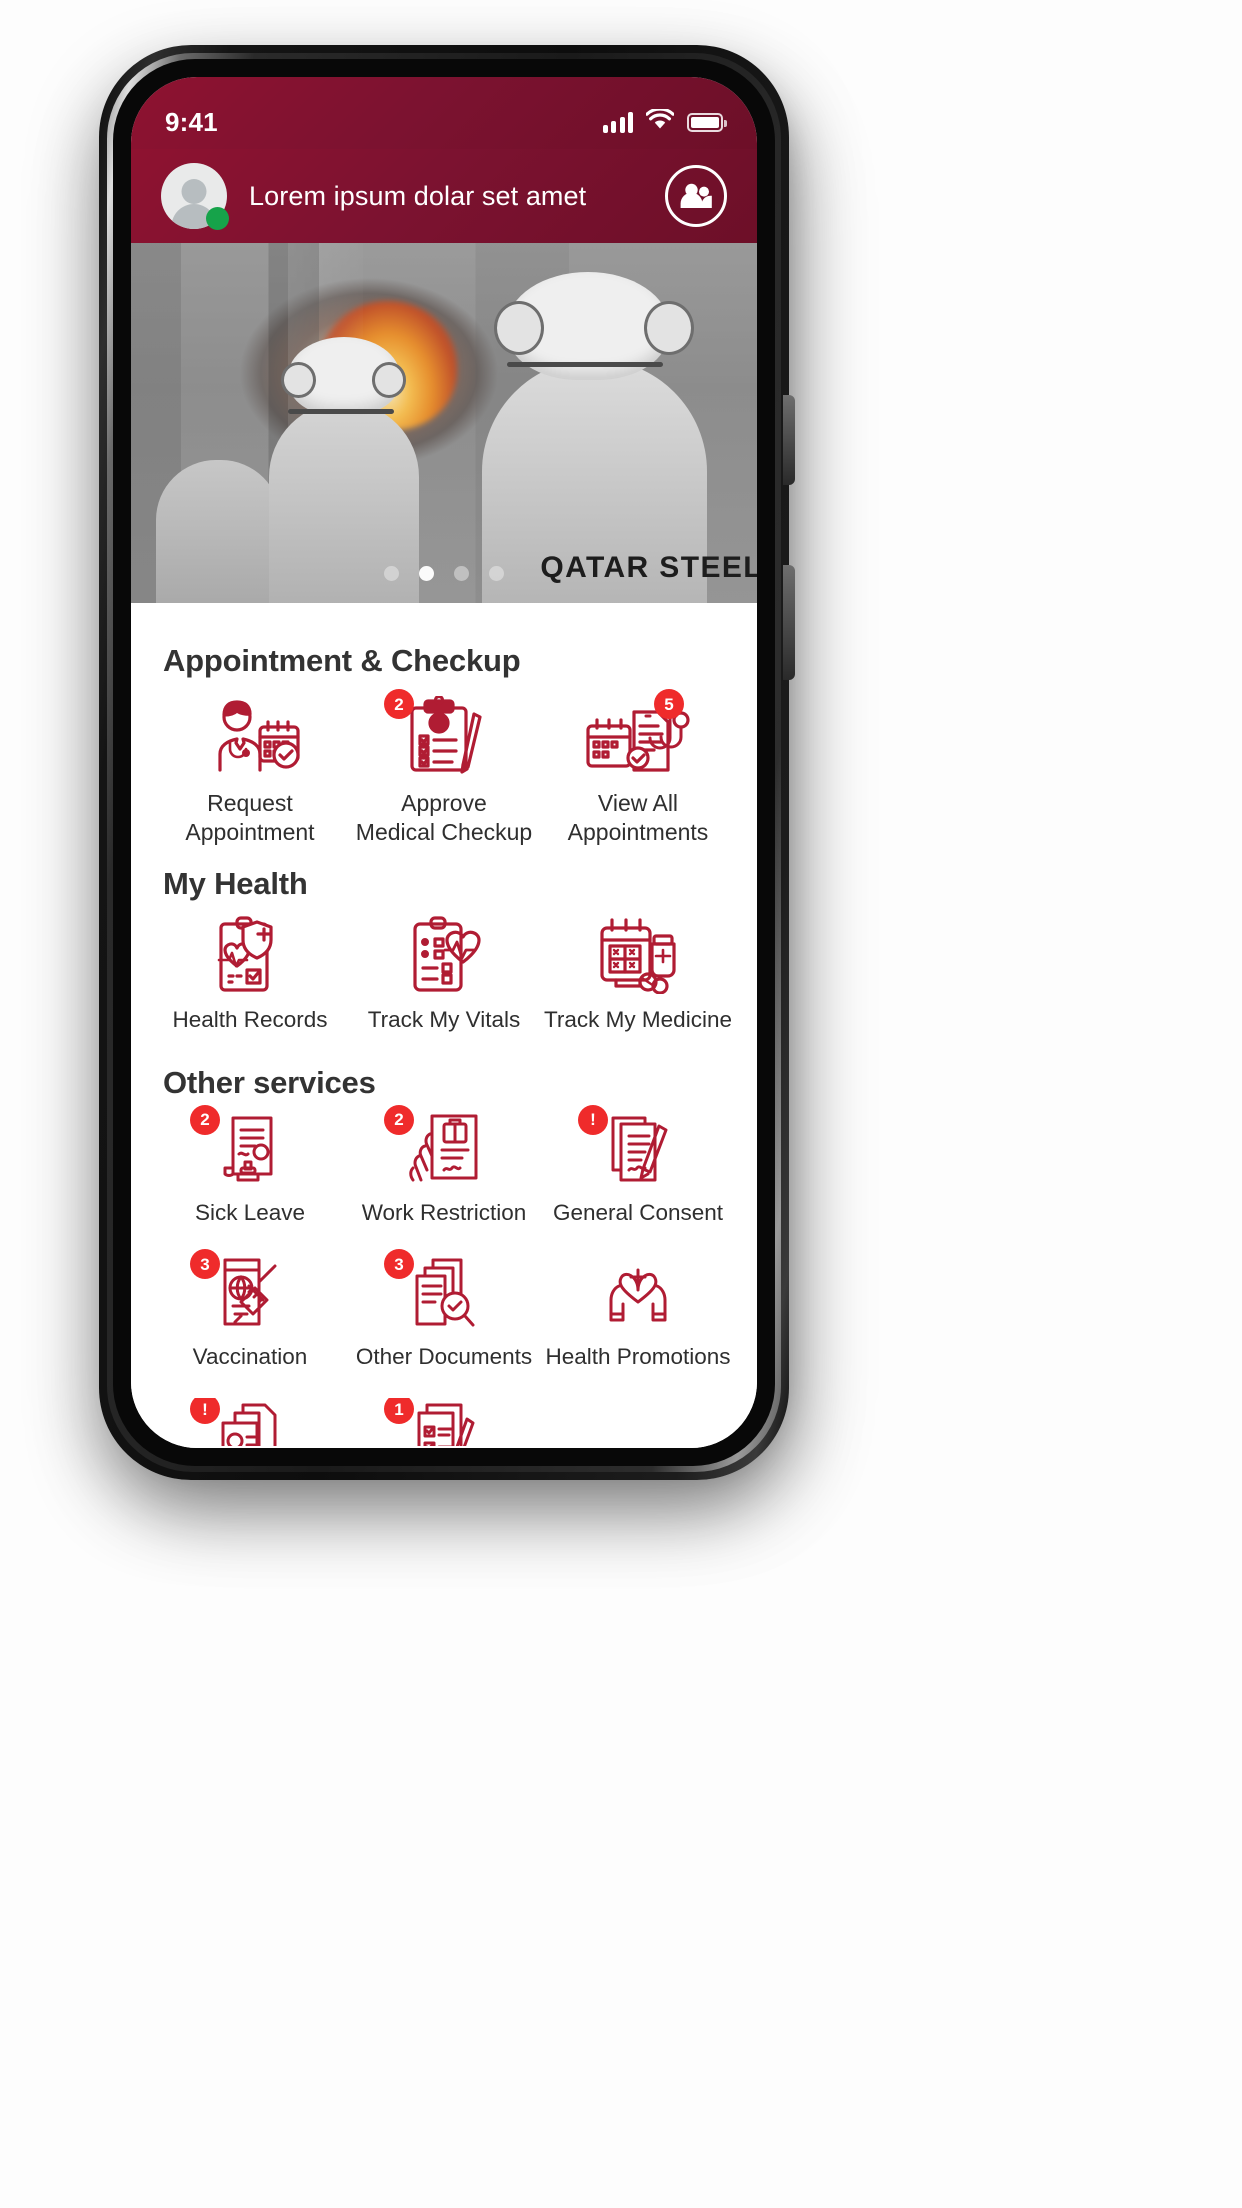  What do you see at coordinates (638, 1019) in the screenshot?
I see `tile-label: Track My Medicine` at bounding box center [638, 1019].